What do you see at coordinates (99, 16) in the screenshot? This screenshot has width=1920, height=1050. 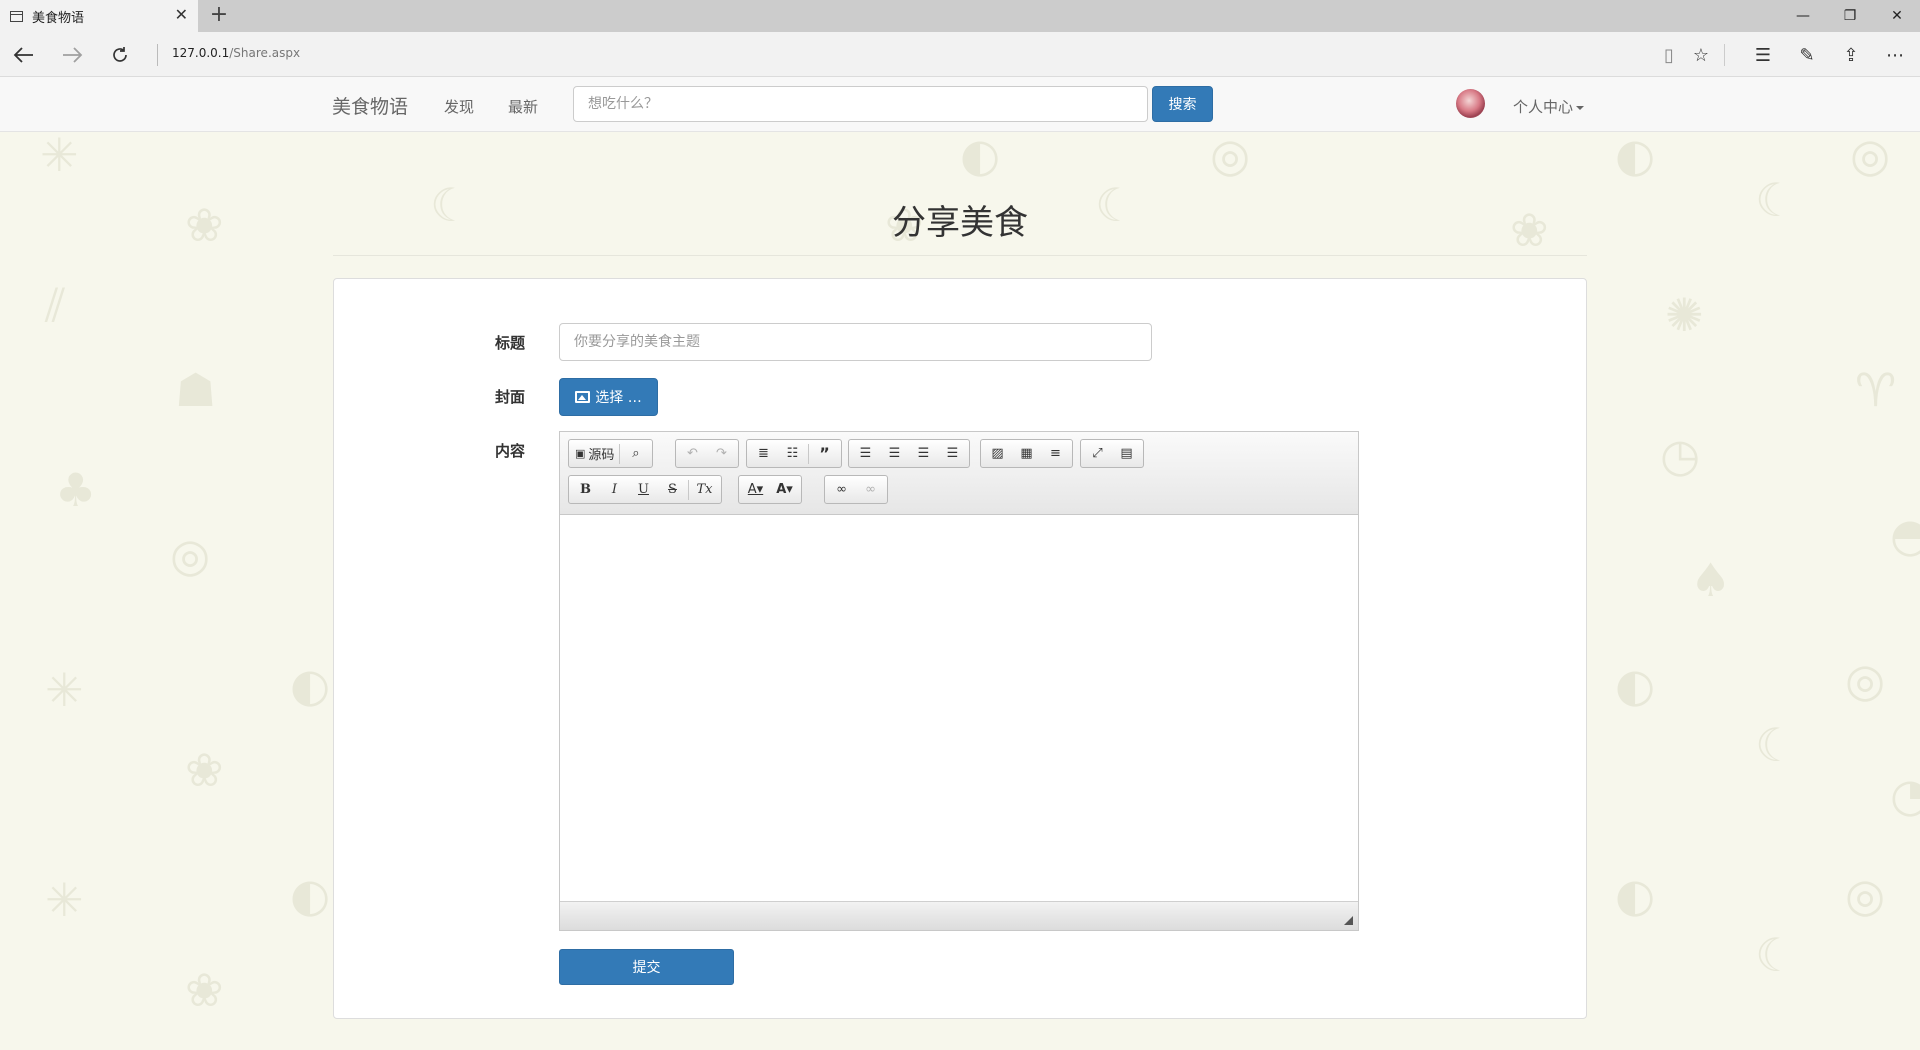 I see `browser-tab: 美食物语 ✕` at bounding box center [99, 16].